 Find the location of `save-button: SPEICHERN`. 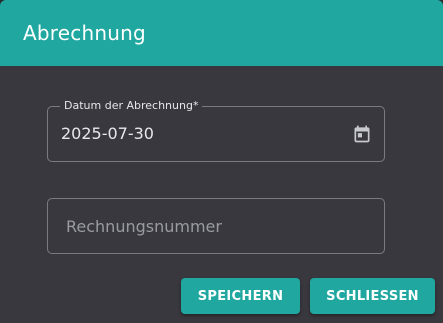

save-button: SPEICHERN is located at coordinates (240, 296).